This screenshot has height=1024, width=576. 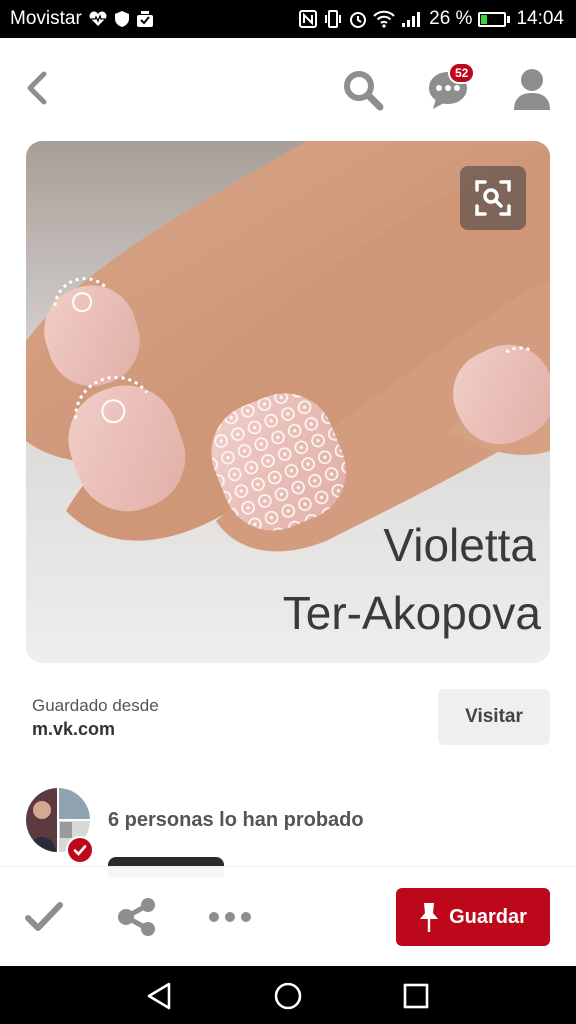 I want to click on profile-button, so click(x=532, y=90).